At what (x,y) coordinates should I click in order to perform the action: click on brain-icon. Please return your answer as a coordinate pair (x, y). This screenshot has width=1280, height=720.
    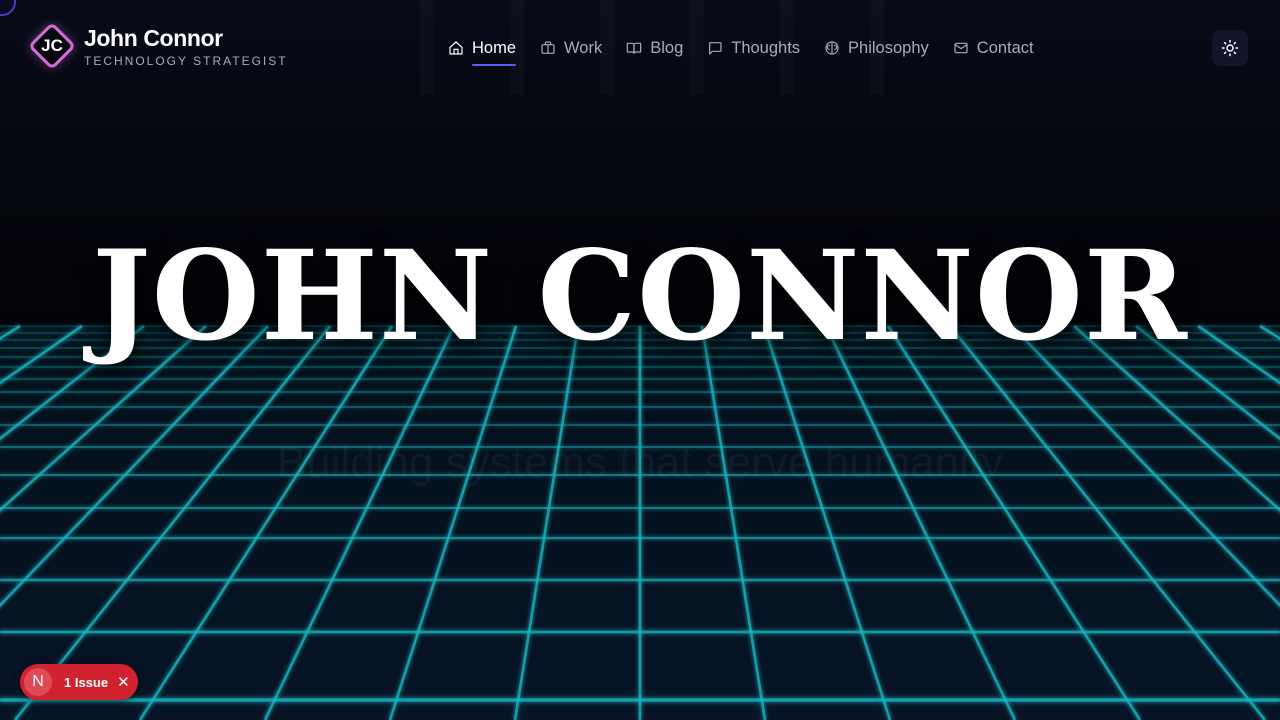
    Looking at the image, I should click on (832, 48).